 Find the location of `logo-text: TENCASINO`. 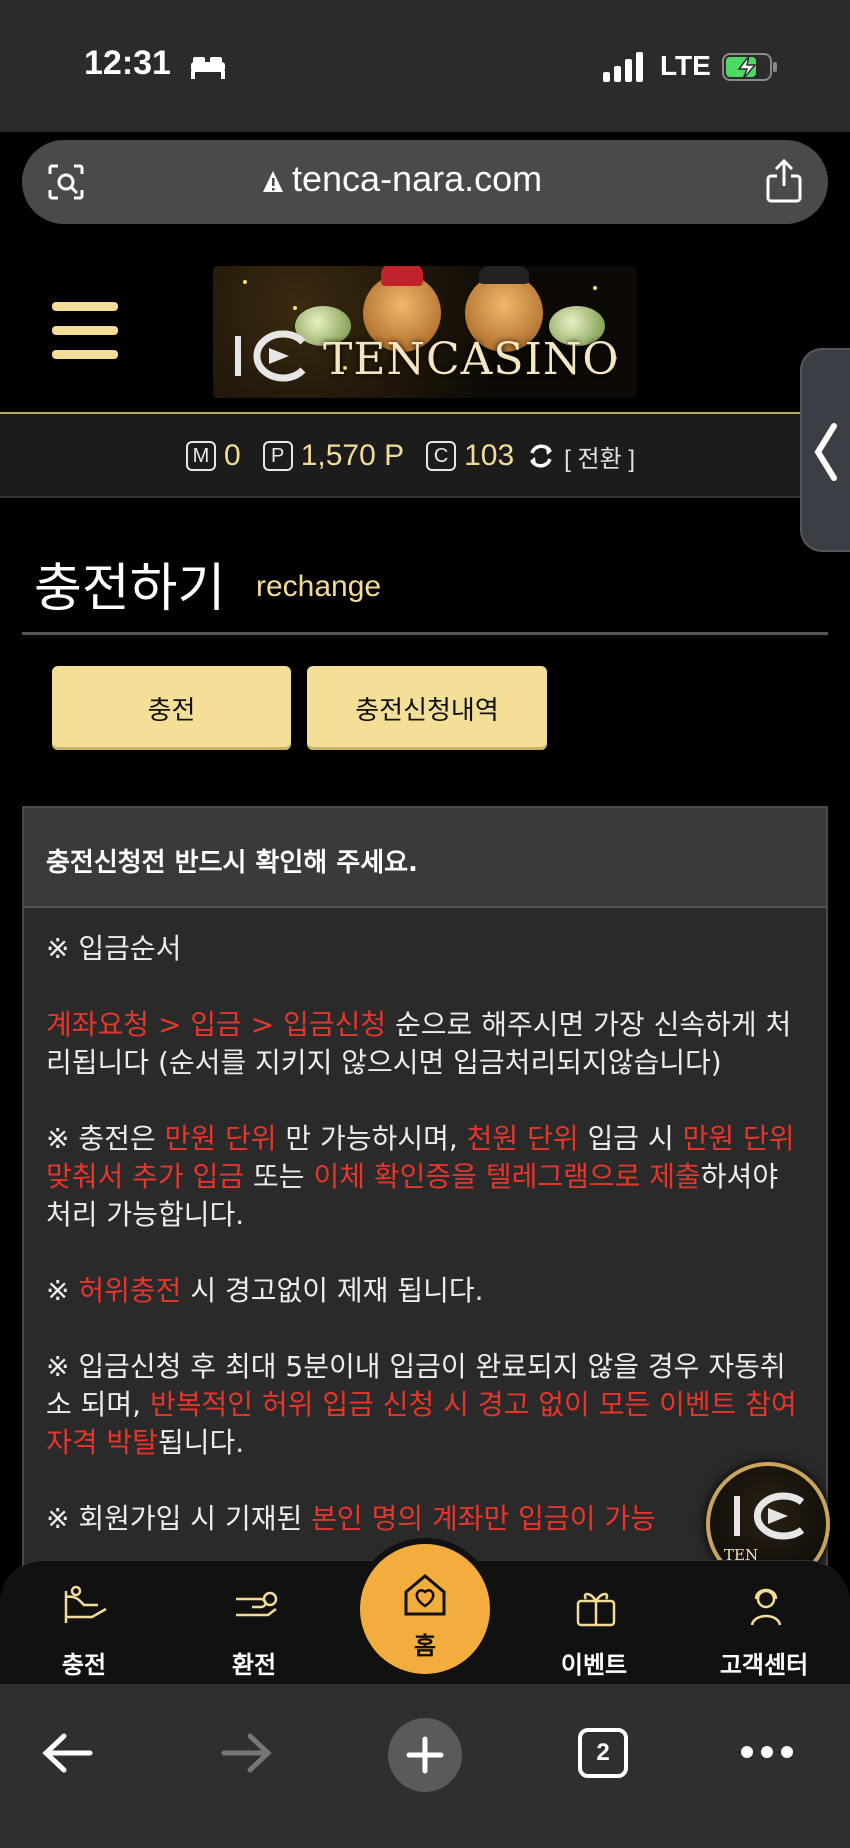

logo-text: TENCASINO is located at coordinates (471, 359).